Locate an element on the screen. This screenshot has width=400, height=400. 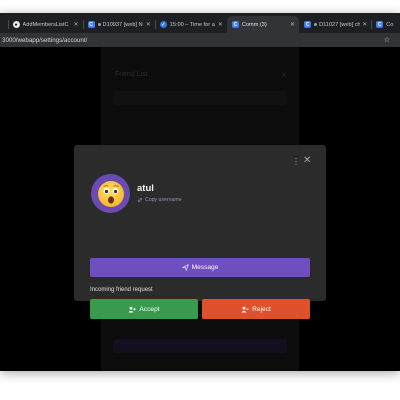
accept-button: Accept is located at coordinates (144, 309).